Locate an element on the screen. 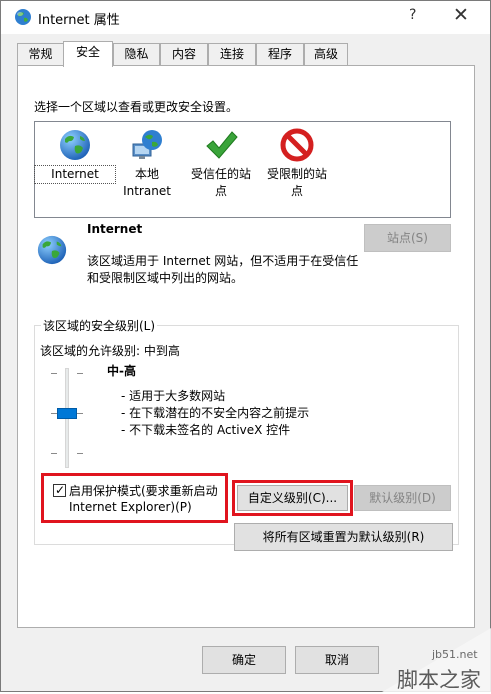 The height and width of the screenshot is (694, 491). zone-title: Internet is located at coordinates (115, 229).